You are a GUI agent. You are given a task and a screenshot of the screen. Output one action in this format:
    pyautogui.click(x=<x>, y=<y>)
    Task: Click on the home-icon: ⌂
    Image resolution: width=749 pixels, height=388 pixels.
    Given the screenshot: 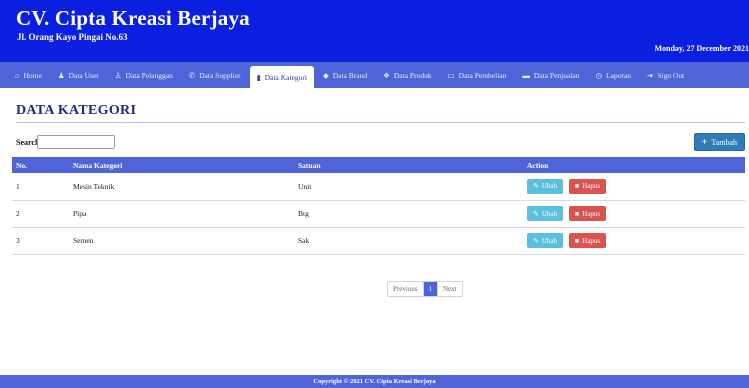 What is the action you would take?
    pyautogui.click(x=17, y=75)
    